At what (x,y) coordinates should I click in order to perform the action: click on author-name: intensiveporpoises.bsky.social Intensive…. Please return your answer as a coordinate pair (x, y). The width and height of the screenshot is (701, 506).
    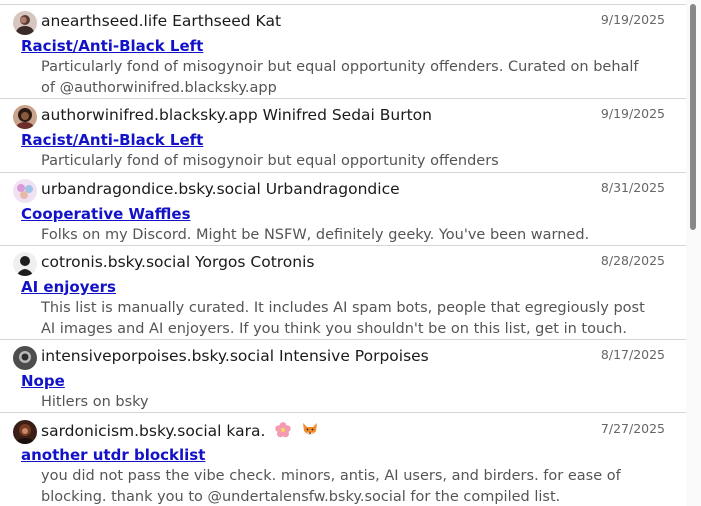
    Looking at the image, I should click on (235, 356).